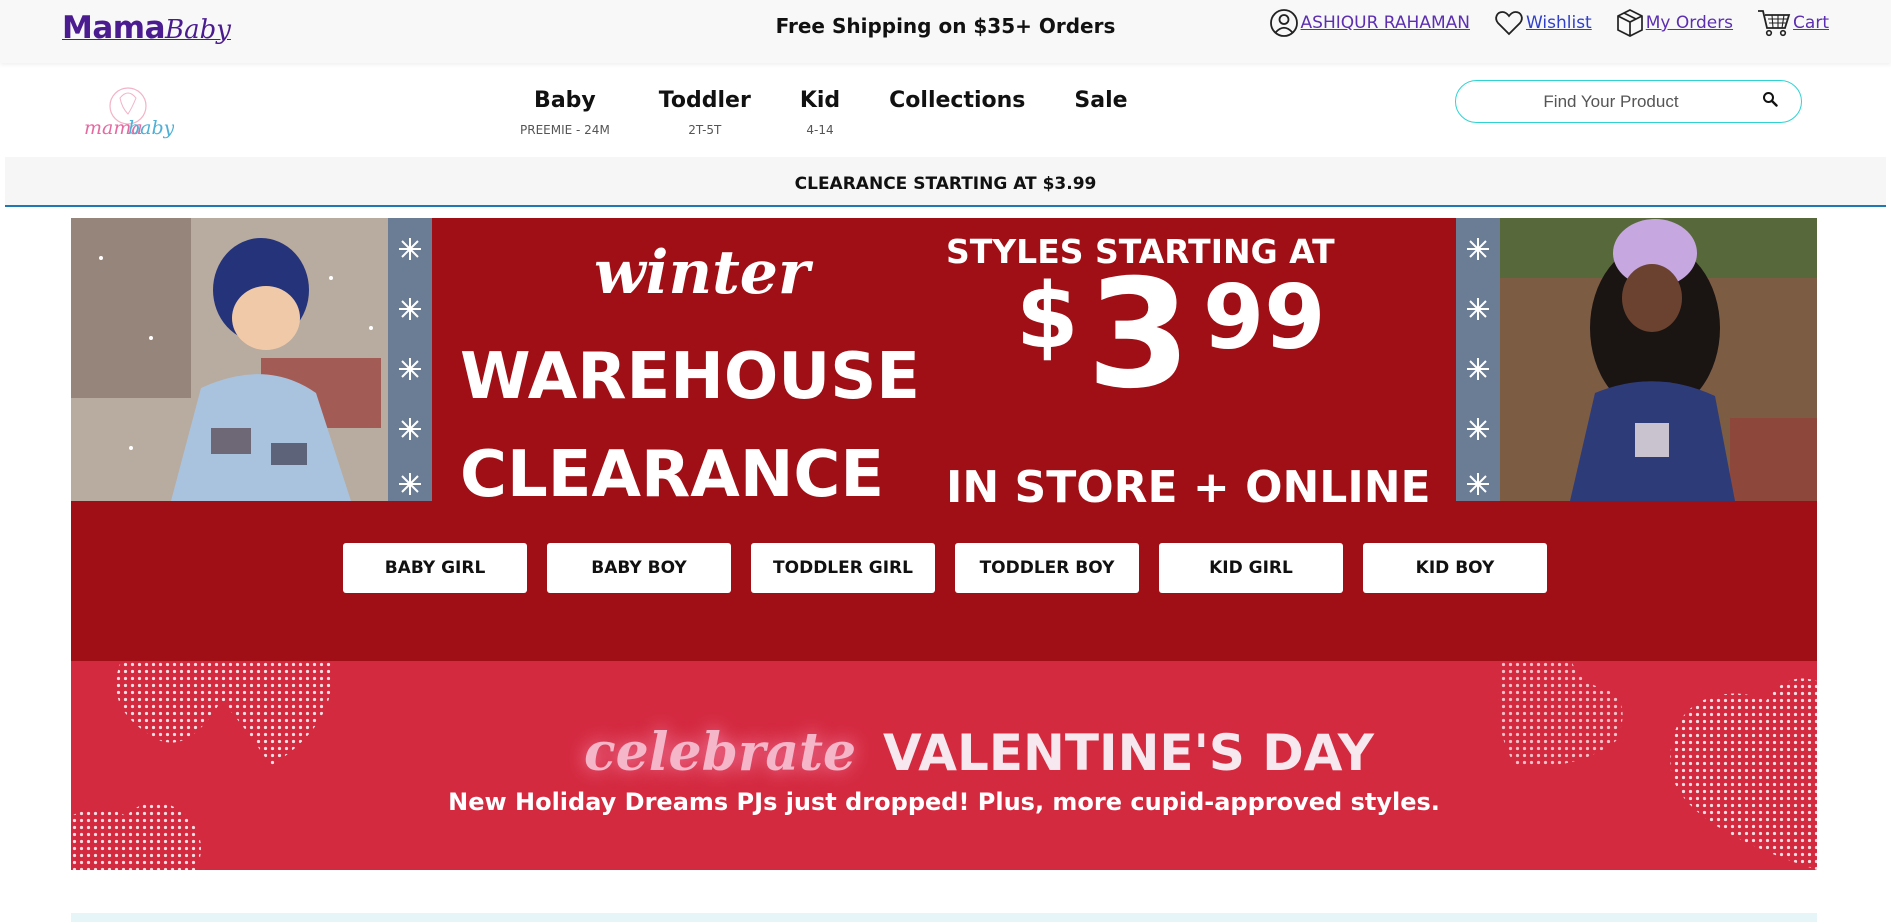 The height and width of the screenshot is (922, 1891). I want to click on box-icon, so click(1629, 23).